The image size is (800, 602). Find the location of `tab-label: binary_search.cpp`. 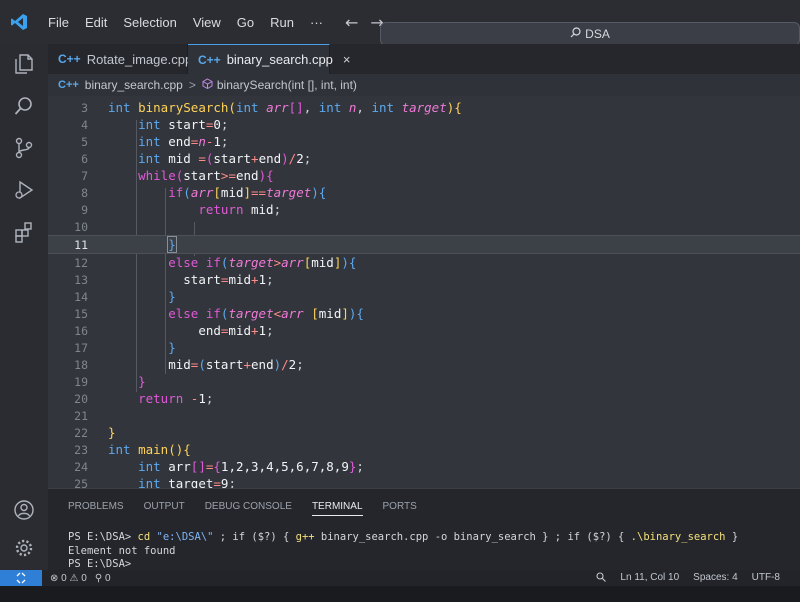

tab-label: binary_search.cpp is located at coordinates (279, 59).